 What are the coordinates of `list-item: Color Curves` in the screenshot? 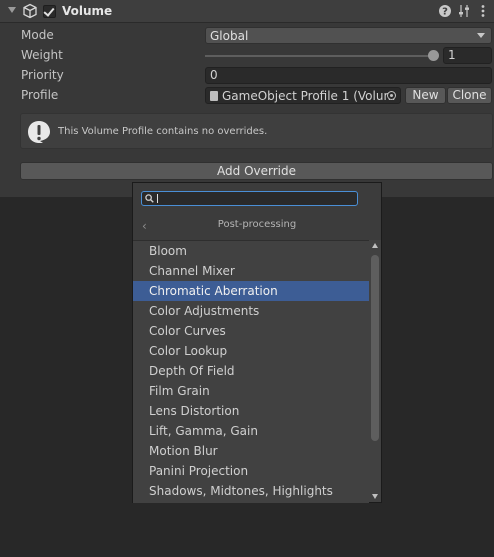 It's located at (251, 331).